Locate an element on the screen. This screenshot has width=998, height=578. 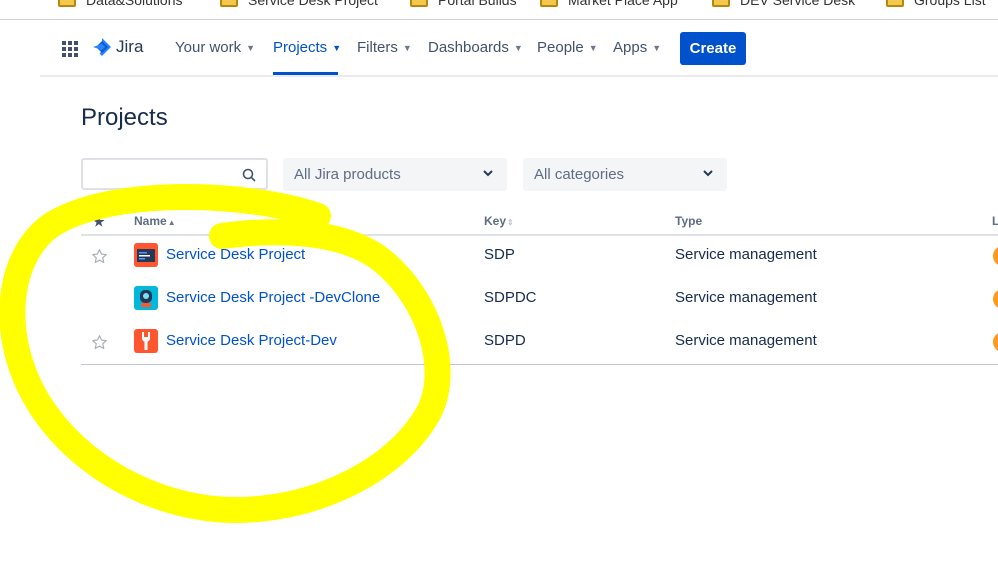
bookmark-label: DEV Service Desk is located at coordinates (798, 4).